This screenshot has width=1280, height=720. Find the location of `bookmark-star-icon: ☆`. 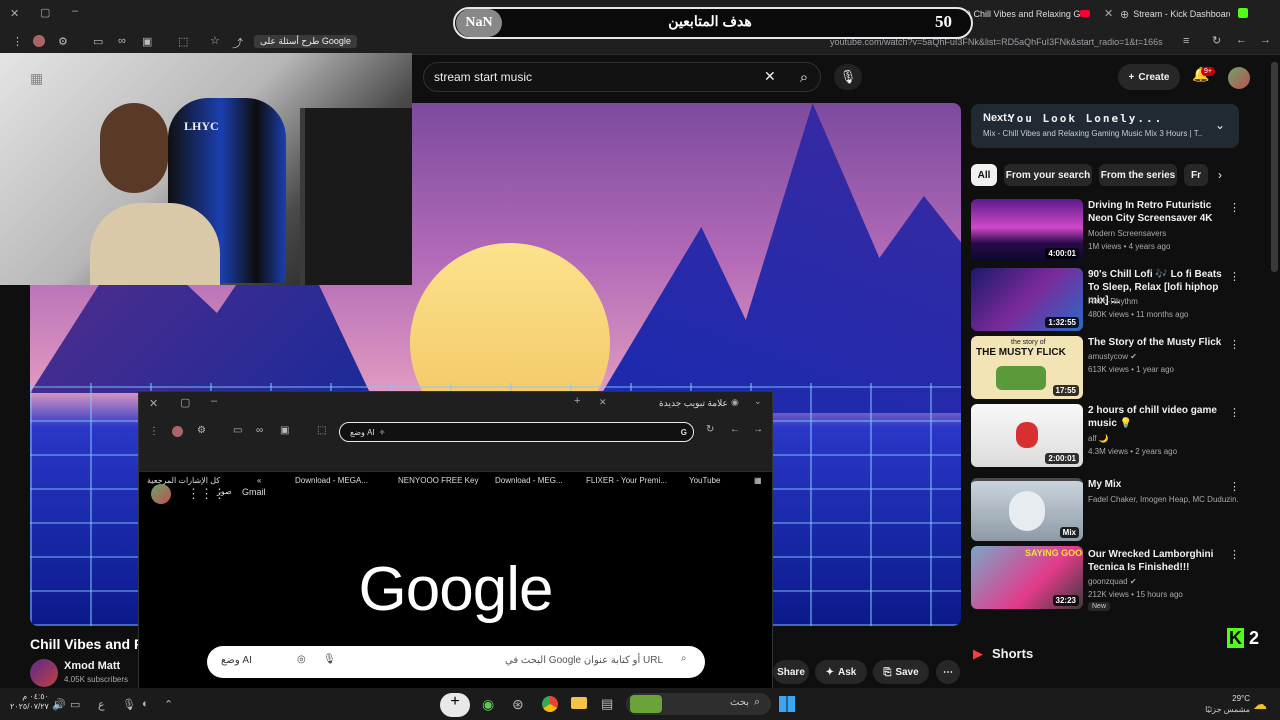

bookmark-star-icon: ☆ is located at coordinates (215, 40).